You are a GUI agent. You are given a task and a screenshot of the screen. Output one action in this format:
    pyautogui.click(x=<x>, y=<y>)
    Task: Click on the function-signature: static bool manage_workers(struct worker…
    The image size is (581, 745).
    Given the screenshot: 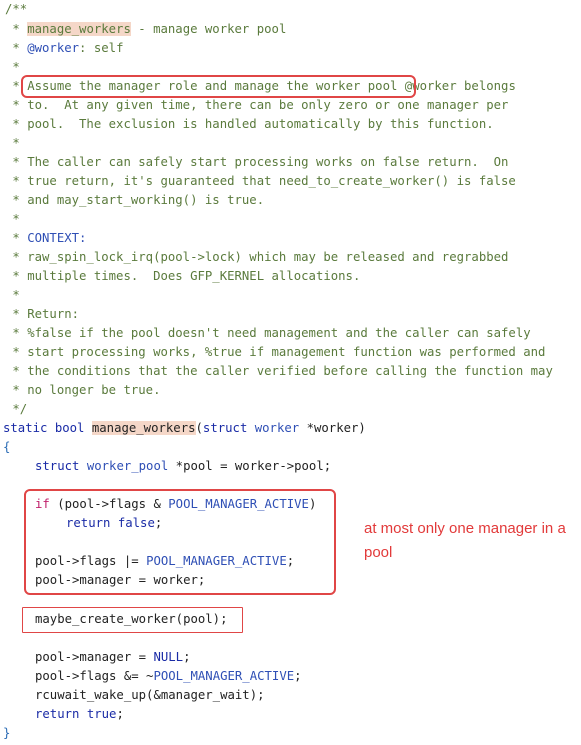 What is the action you would take?
    pyautogui.click(x=184, y=428)
    